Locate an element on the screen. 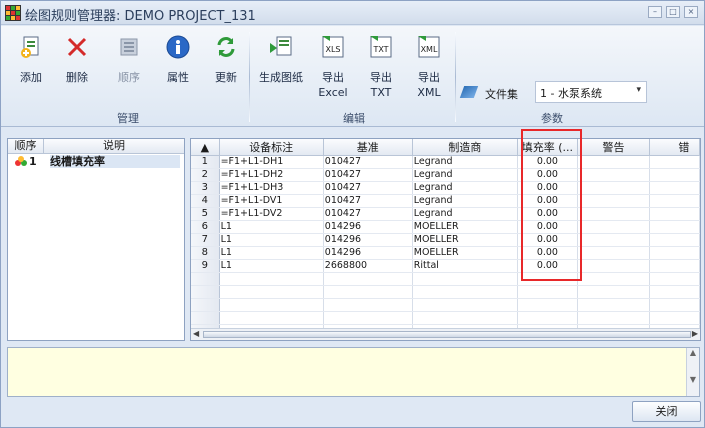 The height and width of the screenshot is (428, 705). scroll-right-icon: ▶ is located at coordinates (695, 333).